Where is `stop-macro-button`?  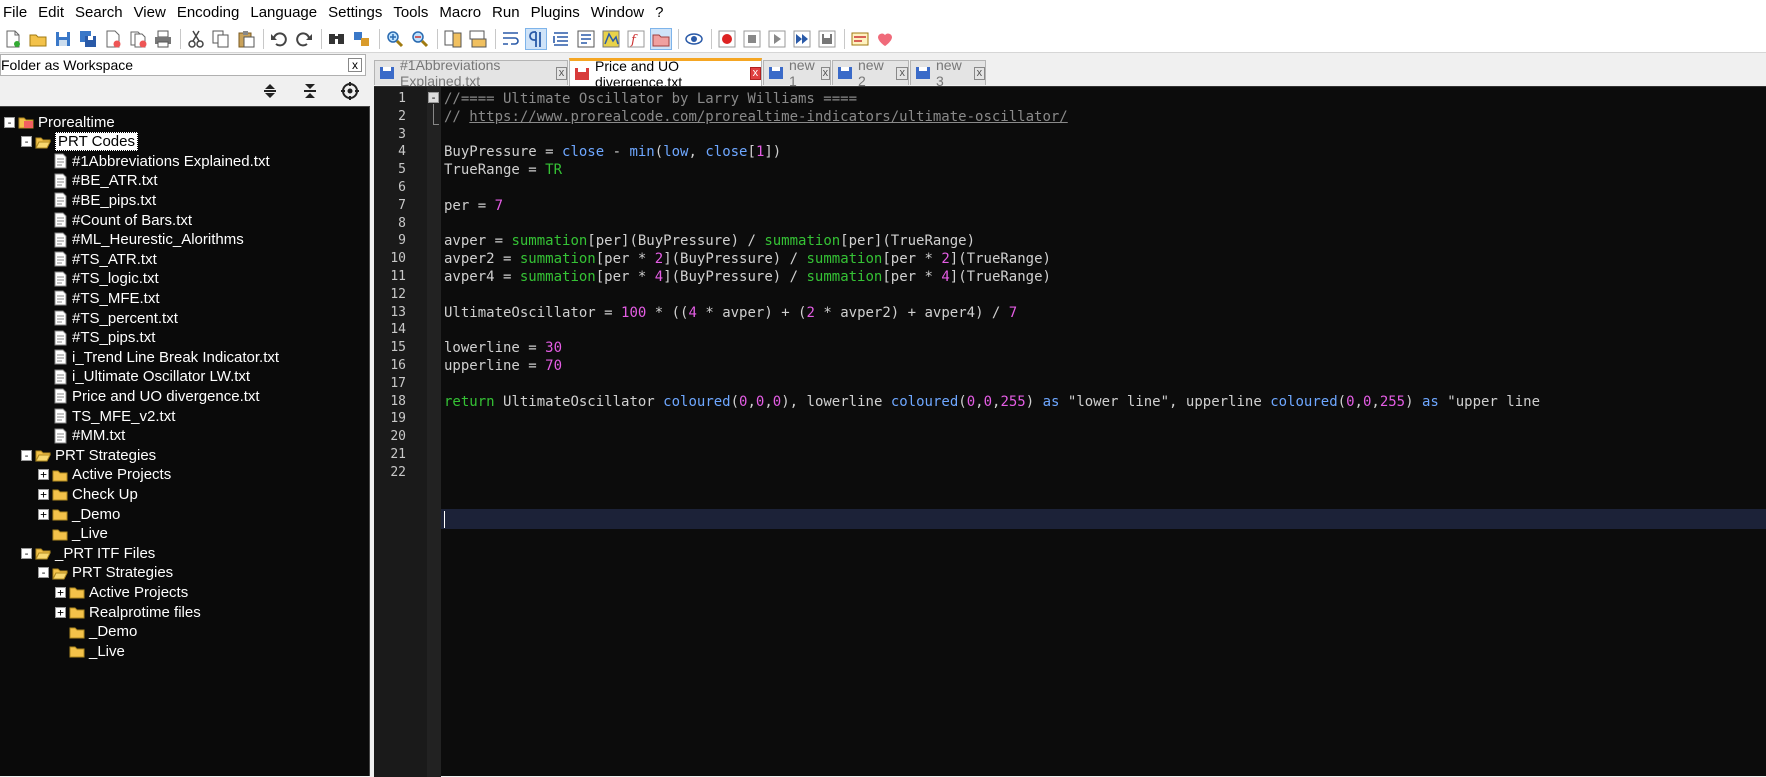
stop-macro-button is located at coordinates (752, 39).